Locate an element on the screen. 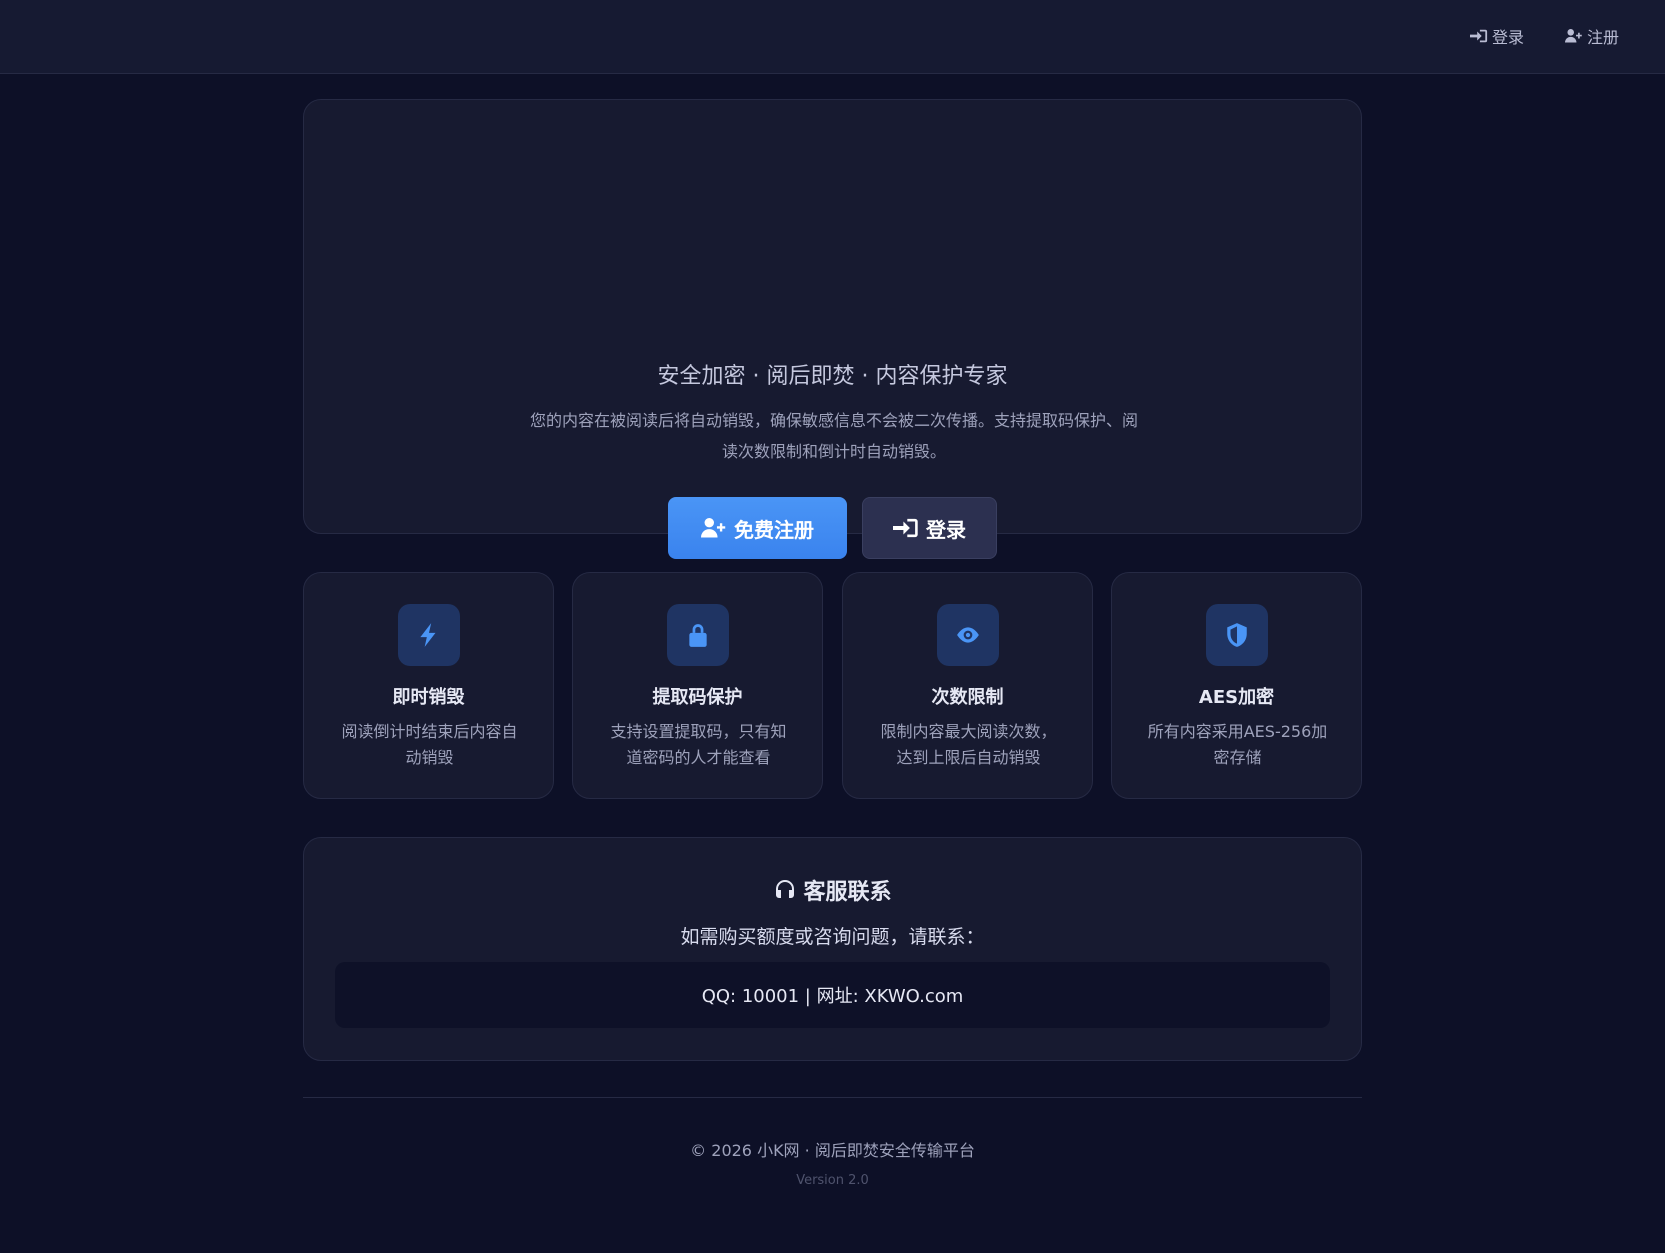  footer-copyright: © 2026 小K网 · 阅后即焚安全传输平台 is located at coordinates (832, 1150).